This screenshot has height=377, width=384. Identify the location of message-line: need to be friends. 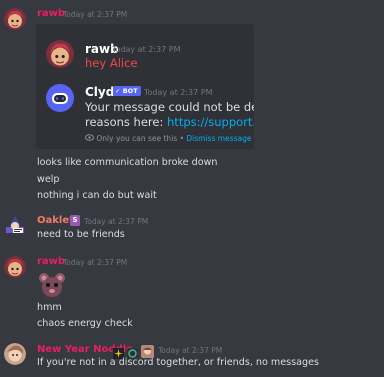
(81, 234).